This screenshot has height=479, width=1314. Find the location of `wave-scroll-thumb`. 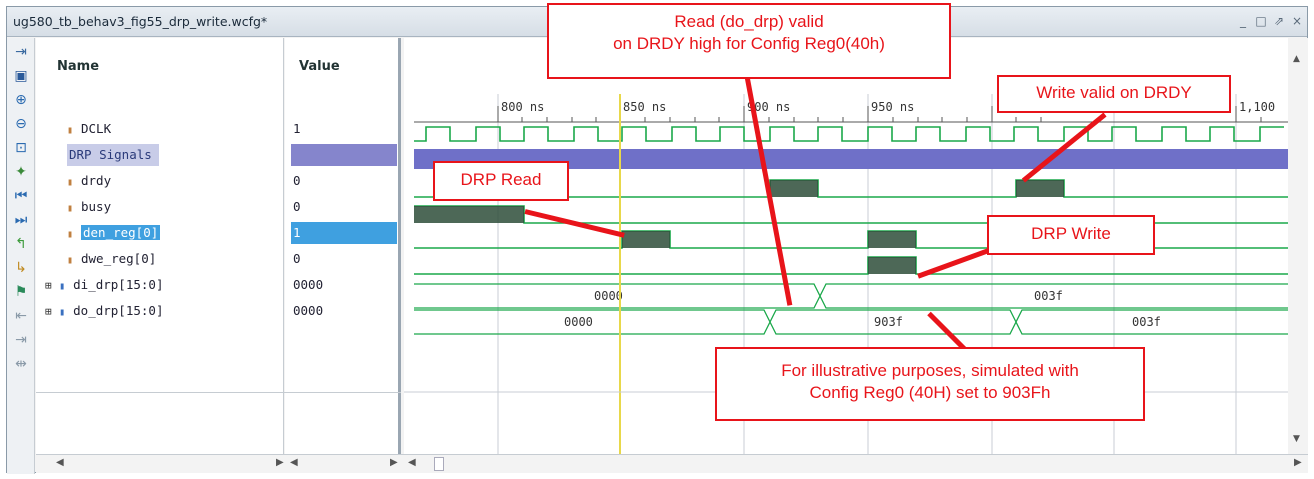

wave-scroll-thumb is located at coordinates (439, 464).